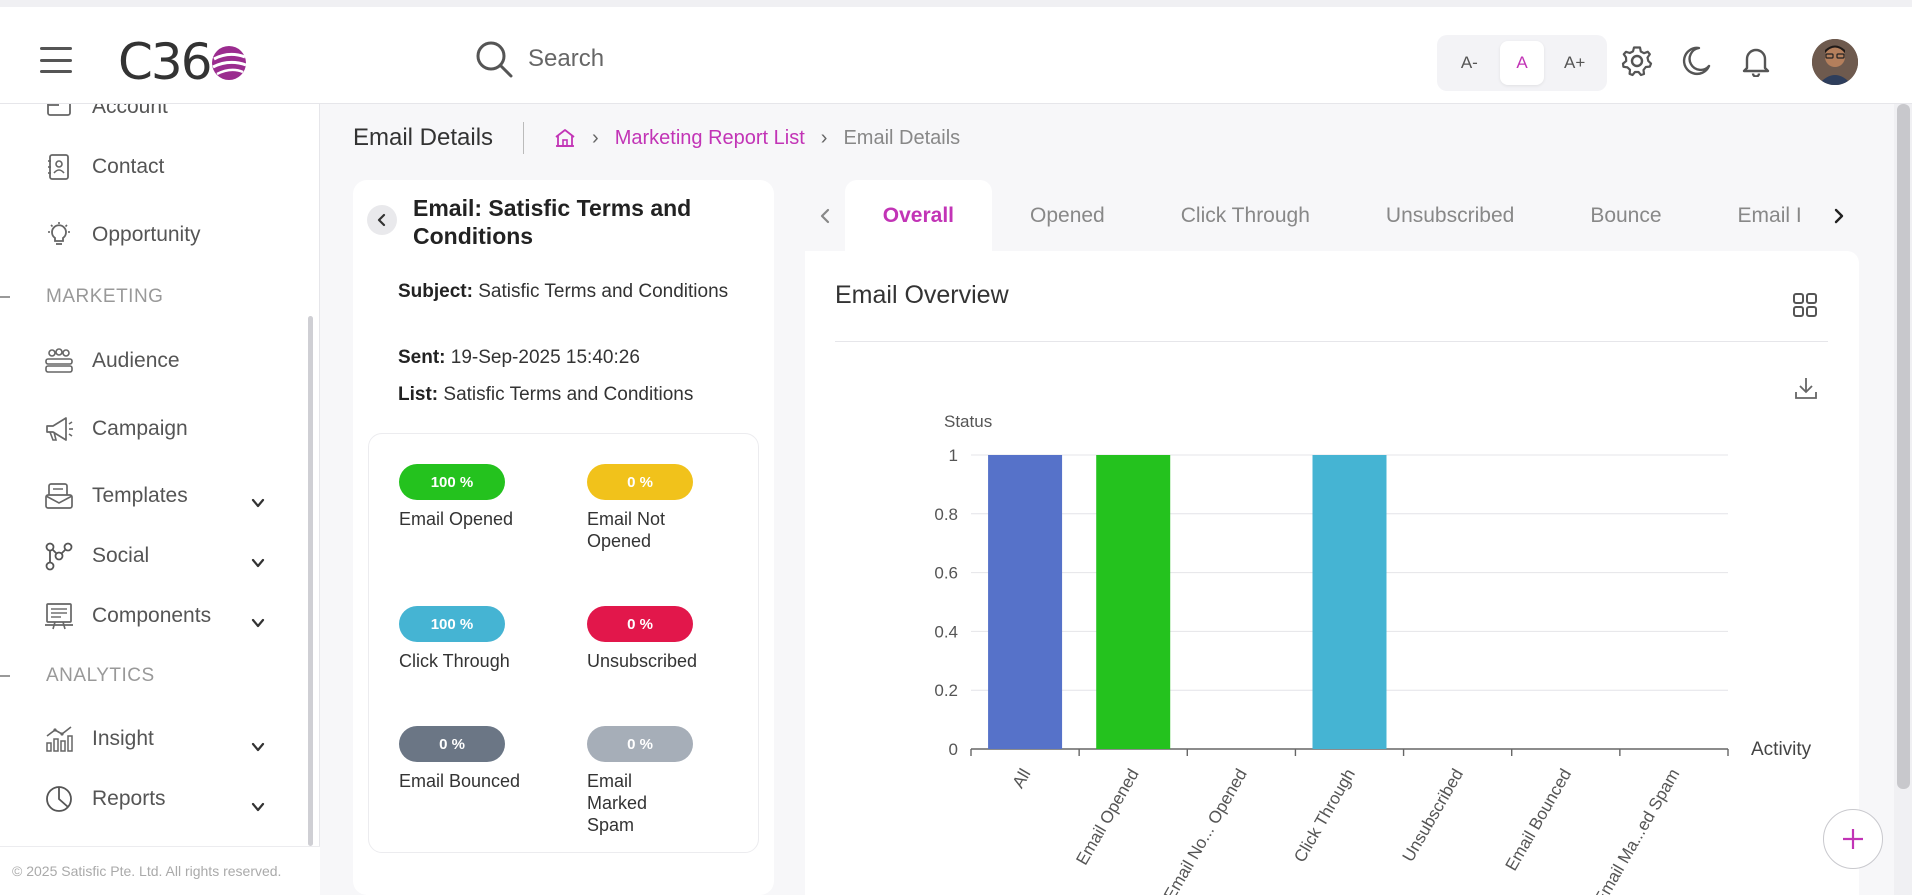 This screenshot has height=895, width=1912. I want to click on tab-opened: Opened, so click(1067, 216).